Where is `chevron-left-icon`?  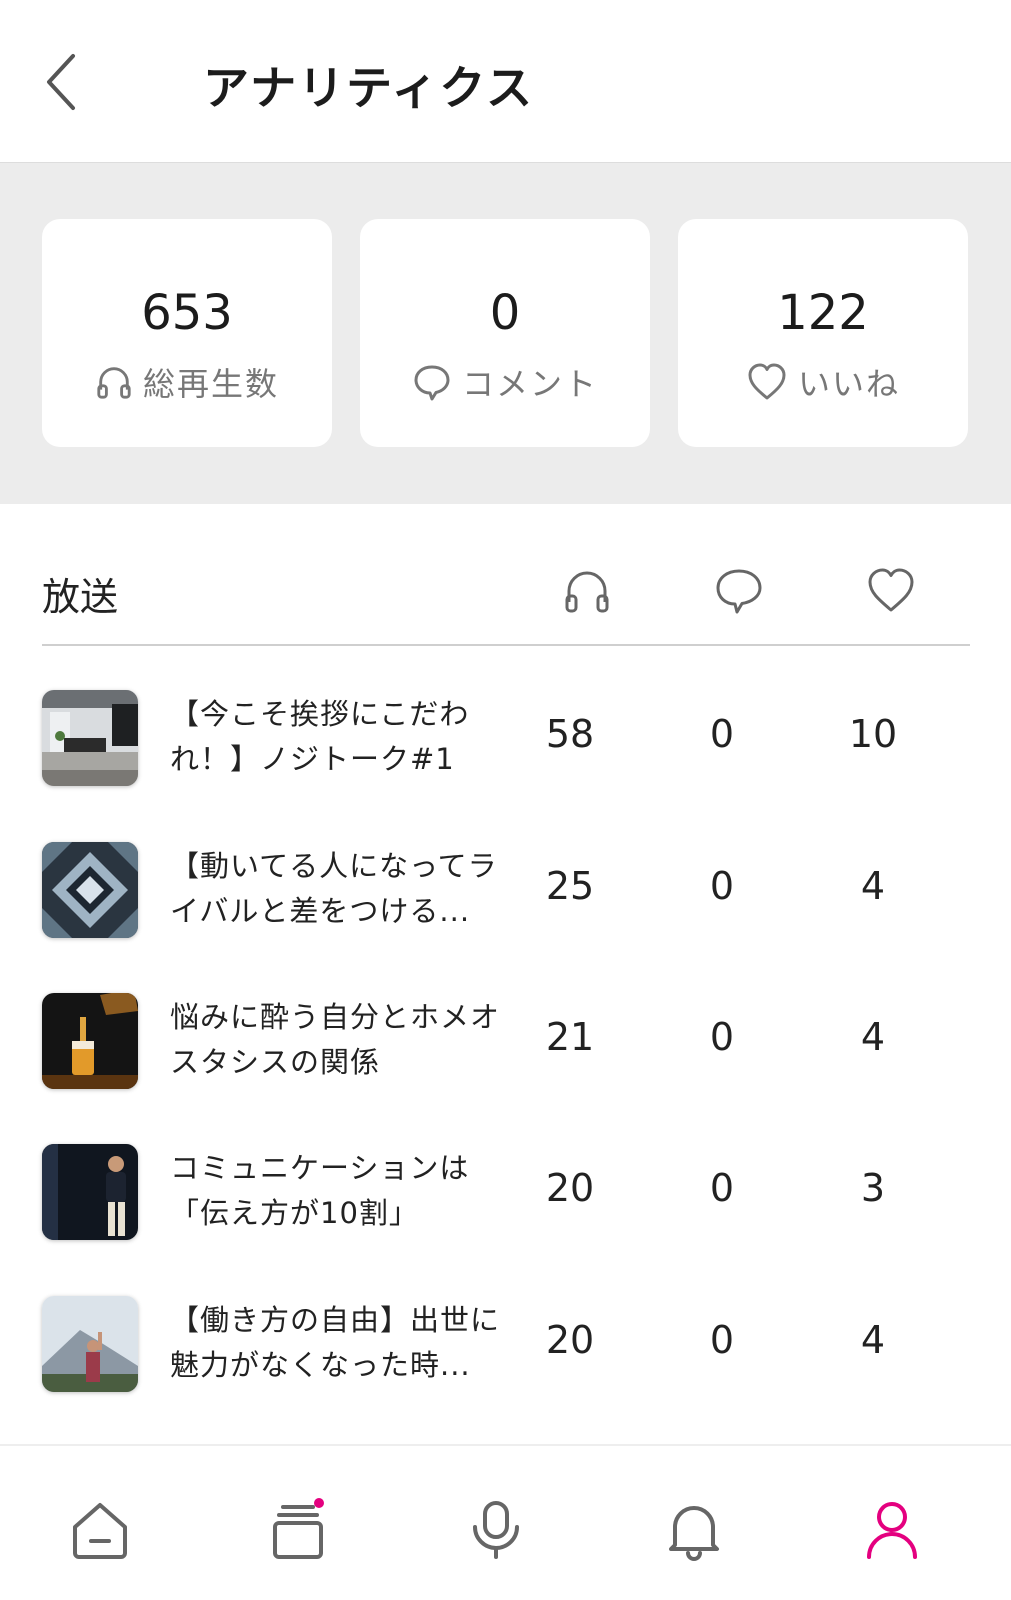 chevron-left-icon is located at coordinates (61, 82).